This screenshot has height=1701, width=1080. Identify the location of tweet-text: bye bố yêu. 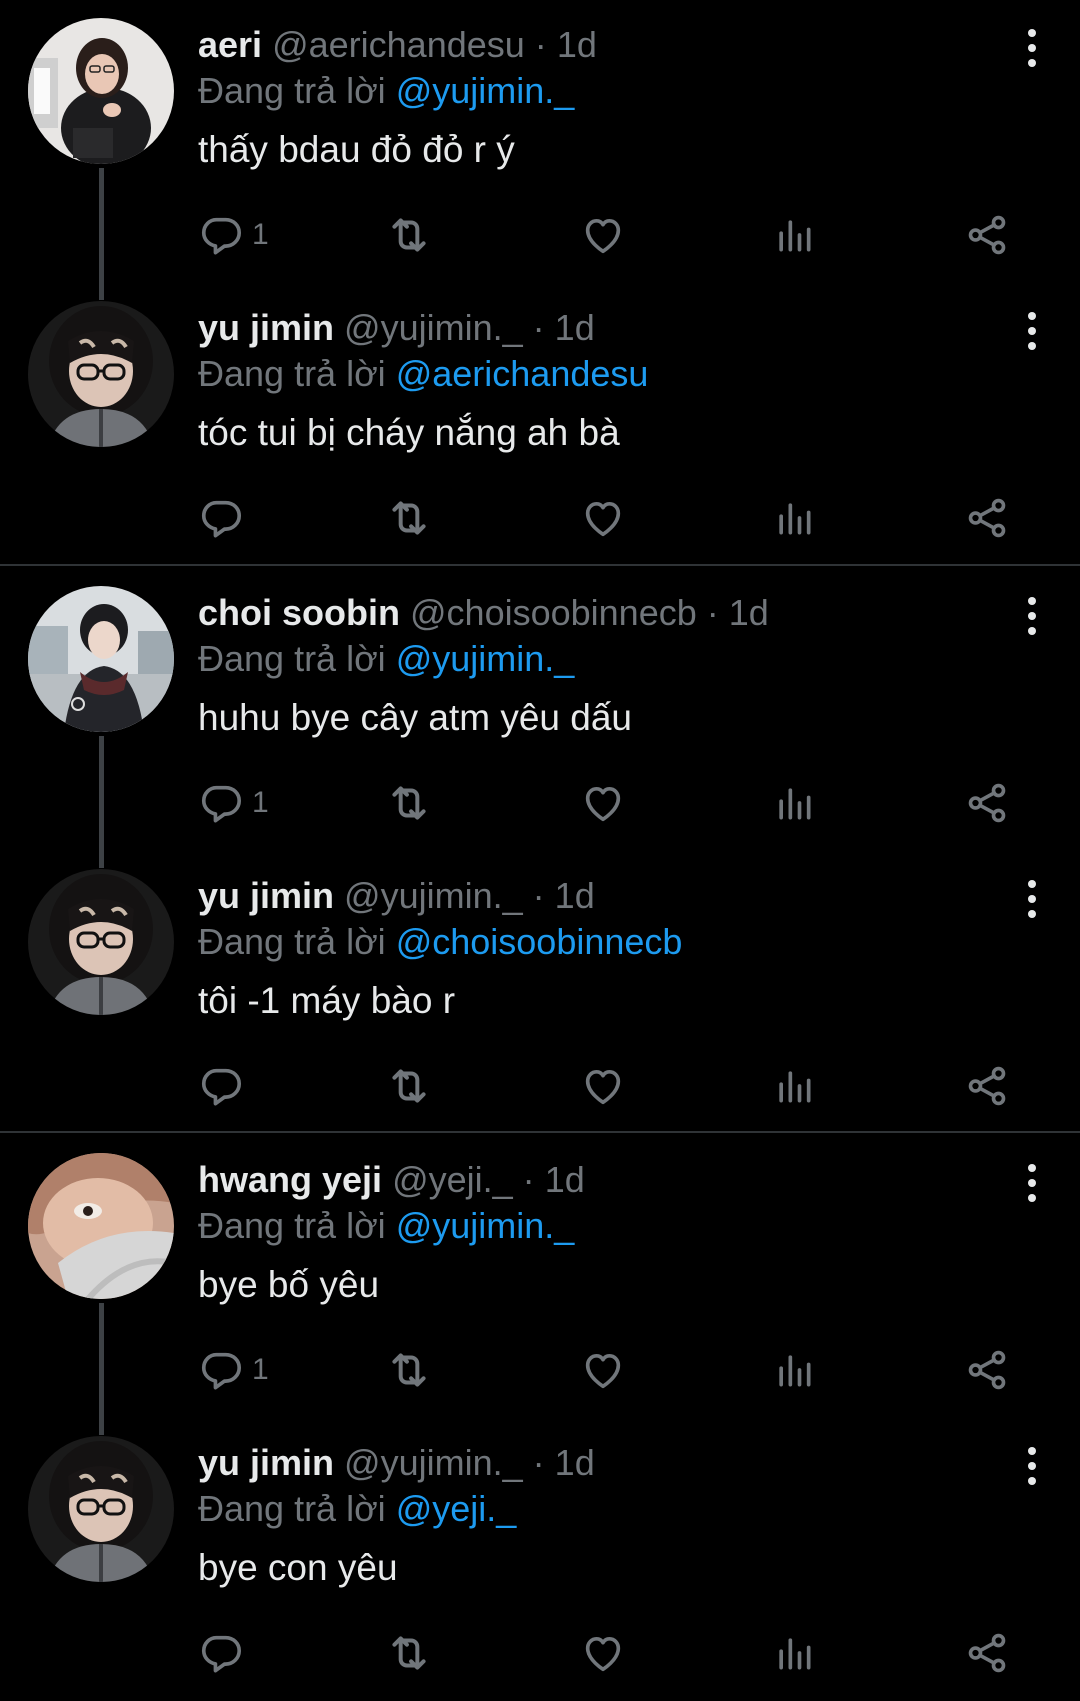
(289, 1284).